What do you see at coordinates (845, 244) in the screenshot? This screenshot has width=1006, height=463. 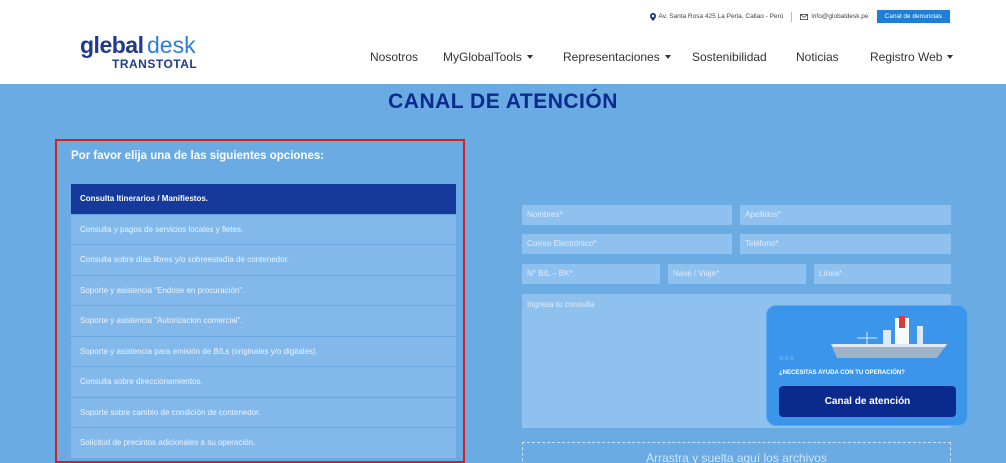 I see `telefono-input: Teléfono*` at bounding box center [845, 244].